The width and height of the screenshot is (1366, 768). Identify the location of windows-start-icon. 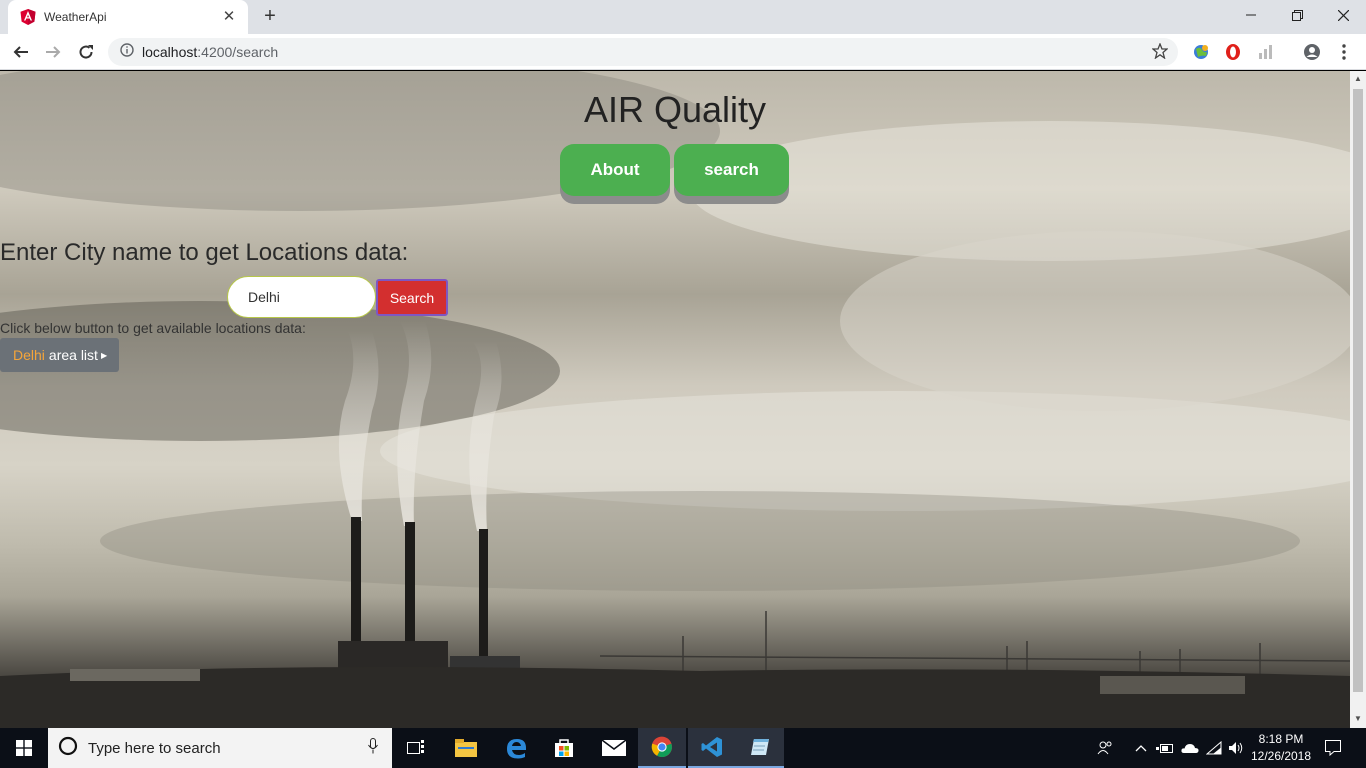
(24, 748).